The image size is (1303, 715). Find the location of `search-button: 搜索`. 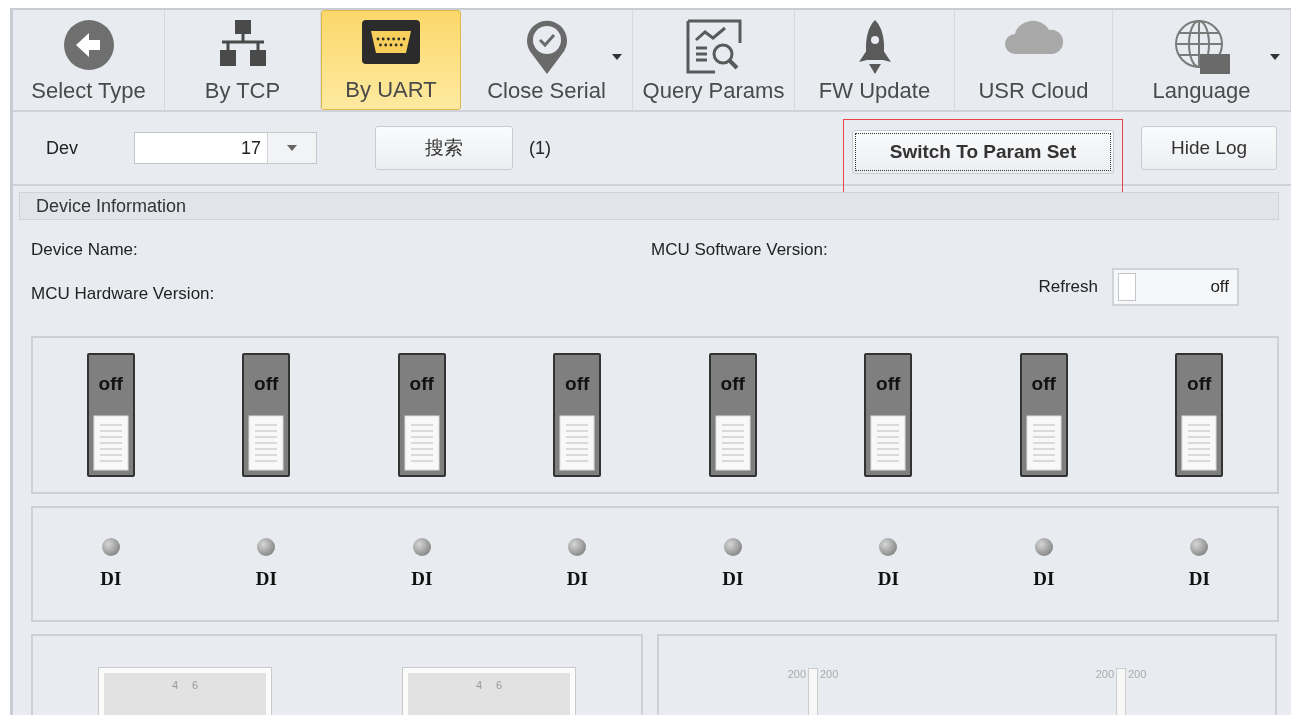

search-button: 搜索 is located at coordinates (444, 148).